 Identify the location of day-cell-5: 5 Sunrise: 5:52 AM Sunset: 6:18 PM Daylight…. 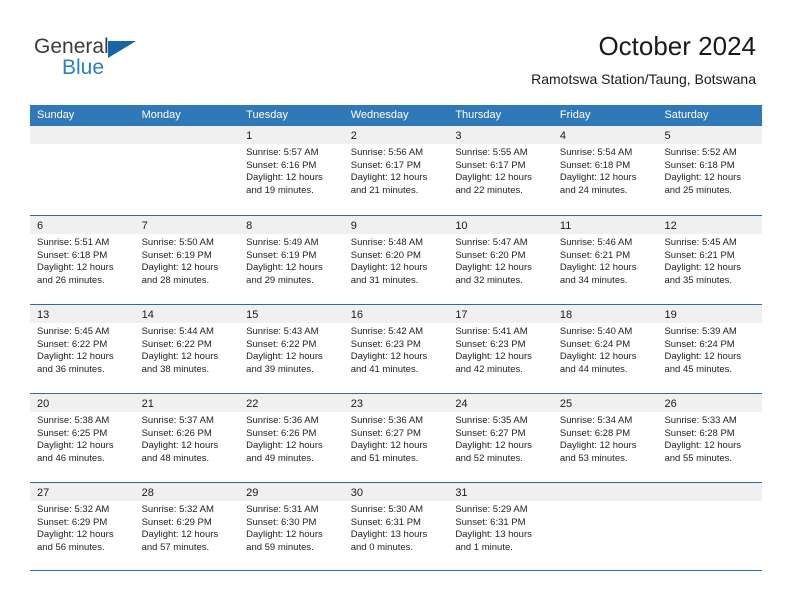
(710, 170).